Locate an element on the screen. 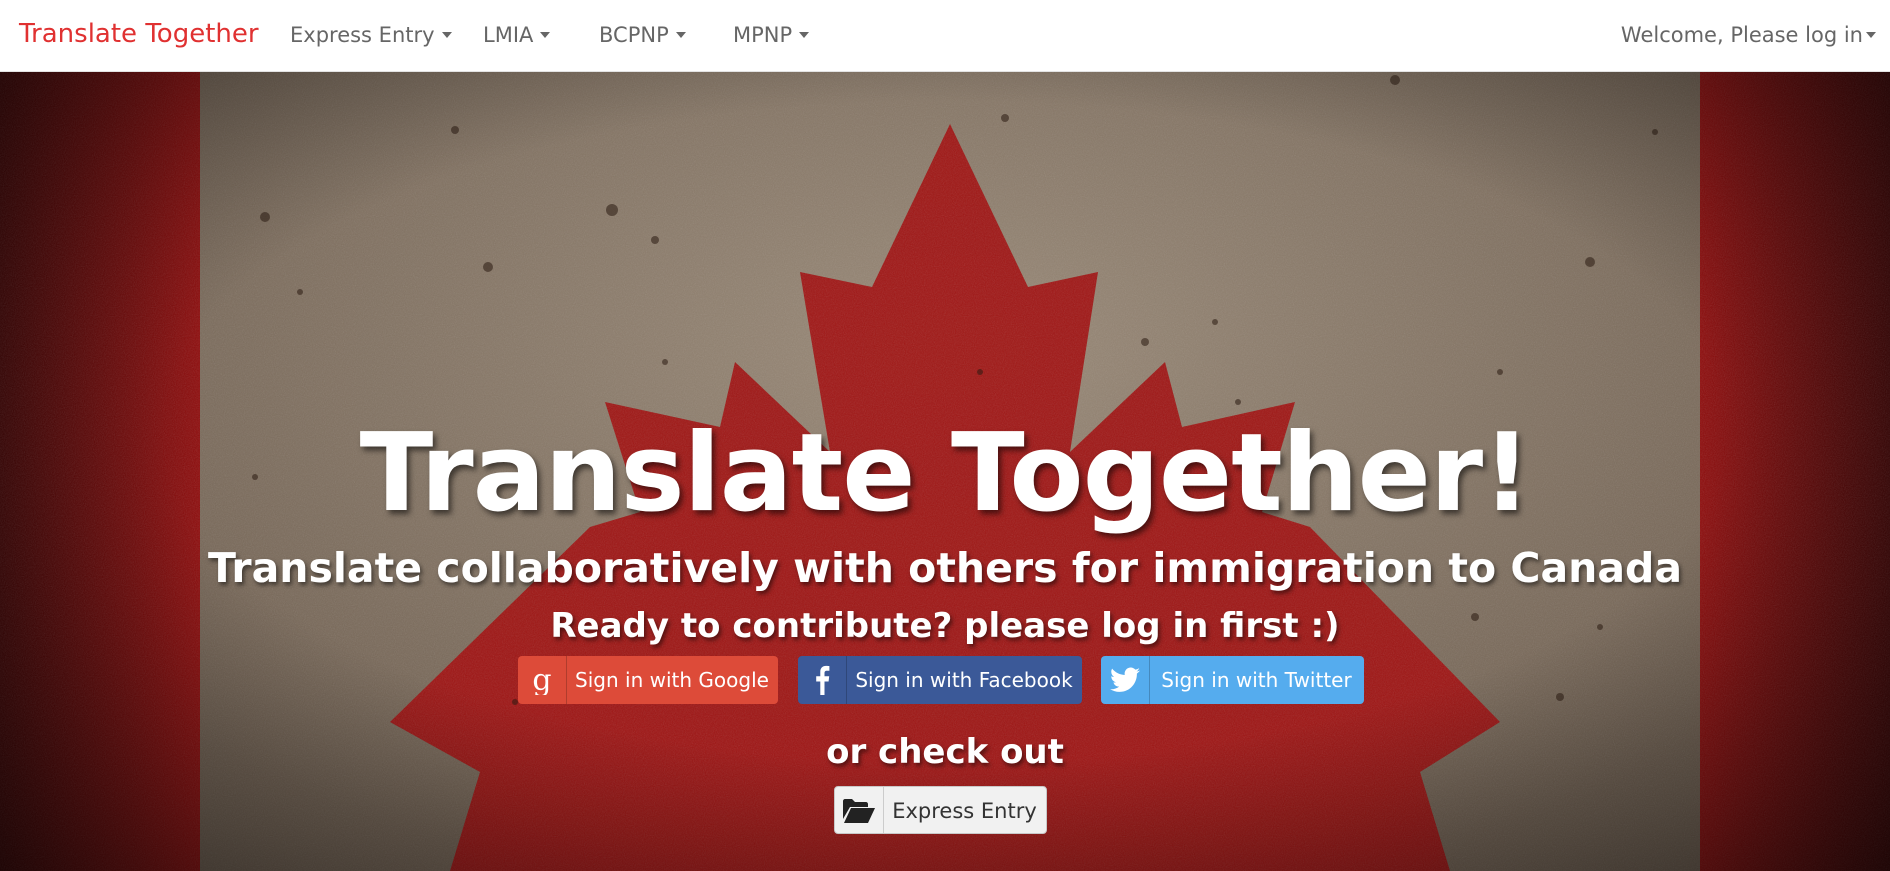 The width and height of the screenshot is (1890, 871). sign-in-google-button: g Sign in with Google is located at coordinates (648, 680).